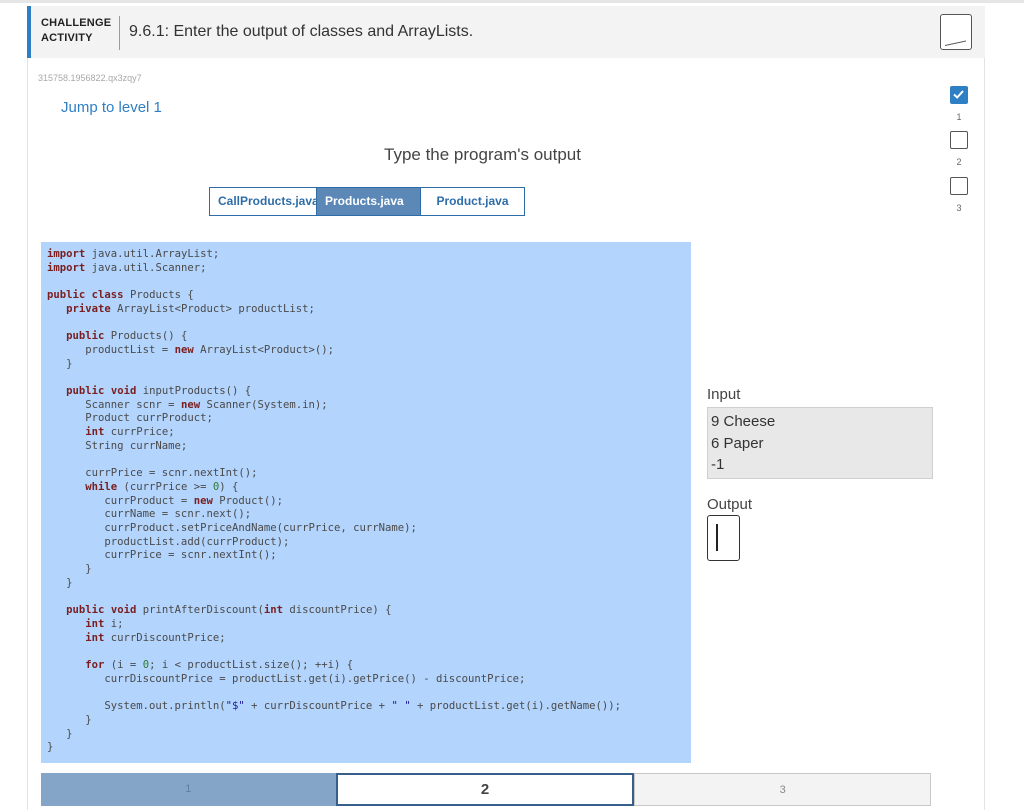  I want to click on top-border, so click(512, 1).